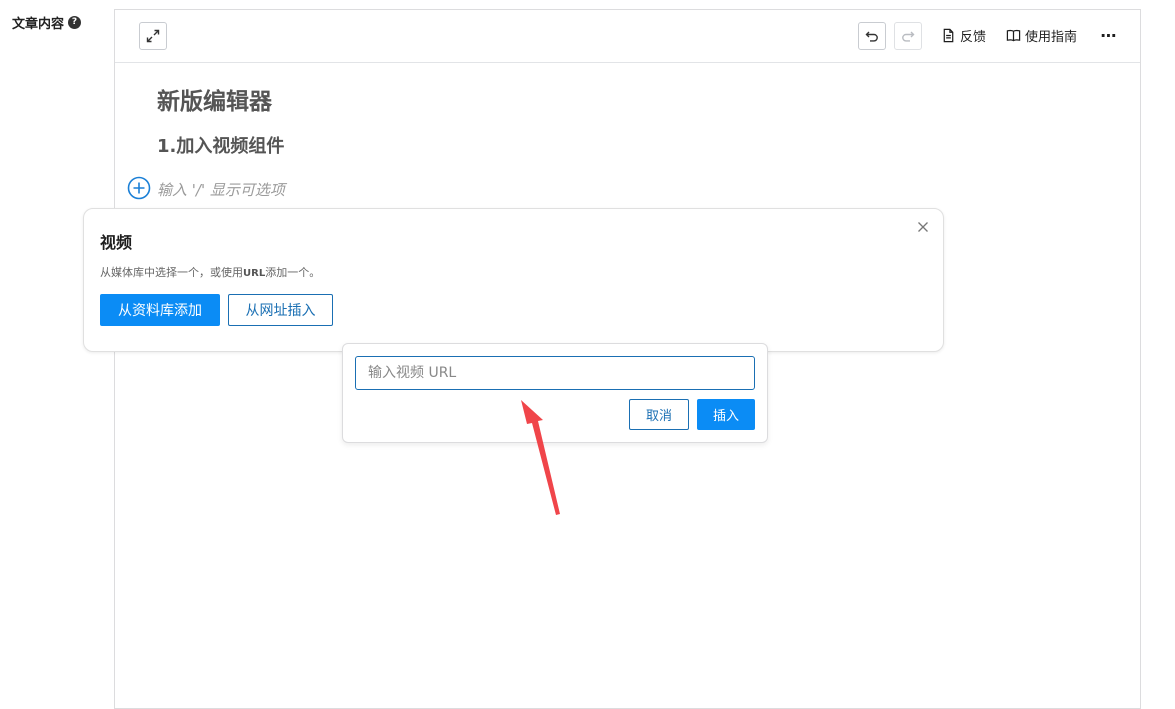 The height and width of the screenshot is (709, 1175). What do you see at coordinates (116, 242) in the screenshot?
I see `video-block-title: 视频` at bounding box center [116, 242].